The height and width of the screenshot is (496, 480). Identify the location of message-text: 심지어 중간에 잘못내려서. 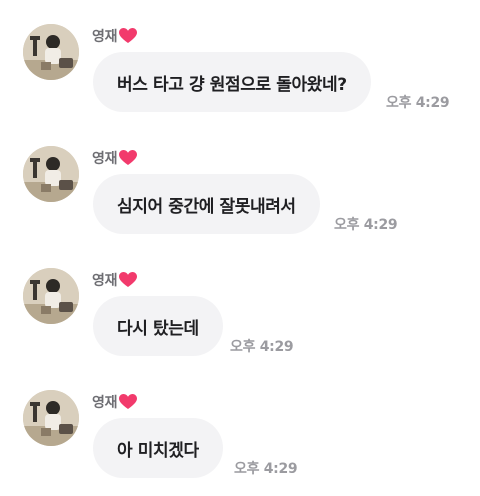
(206, 206).